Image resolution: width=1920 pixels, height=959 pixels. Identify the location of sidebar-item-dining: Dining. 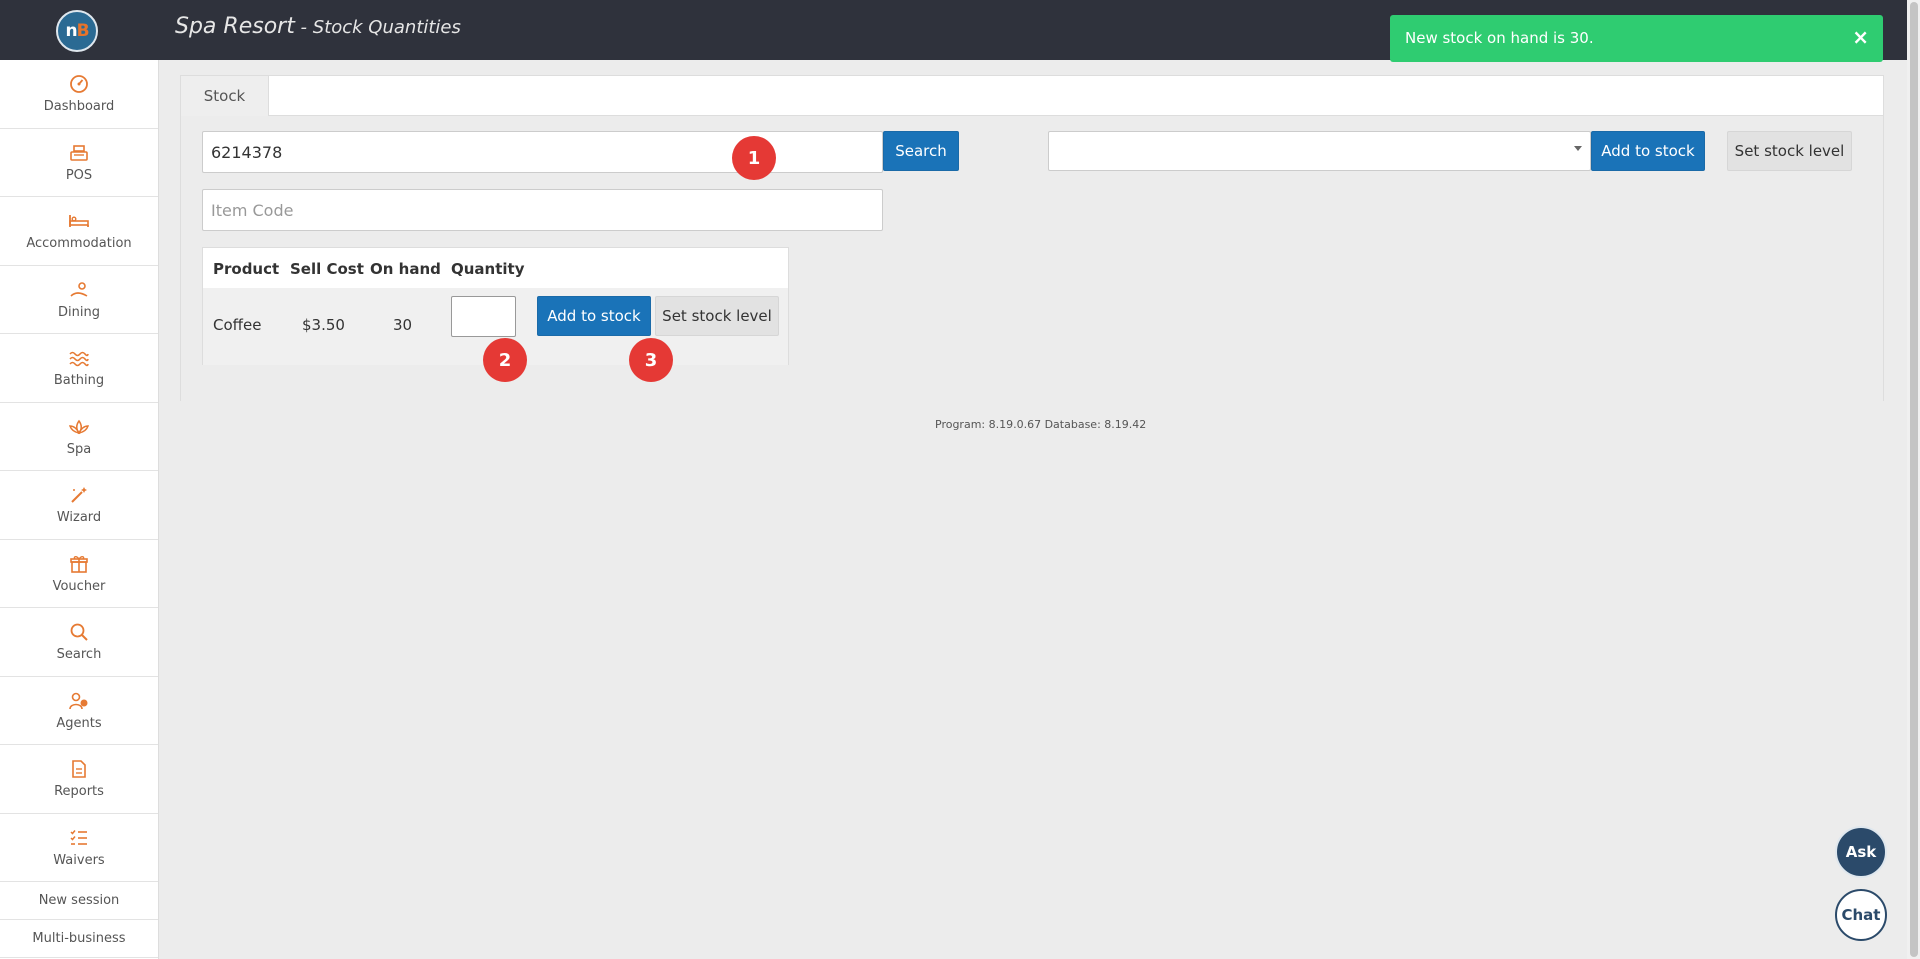
(79, 300).